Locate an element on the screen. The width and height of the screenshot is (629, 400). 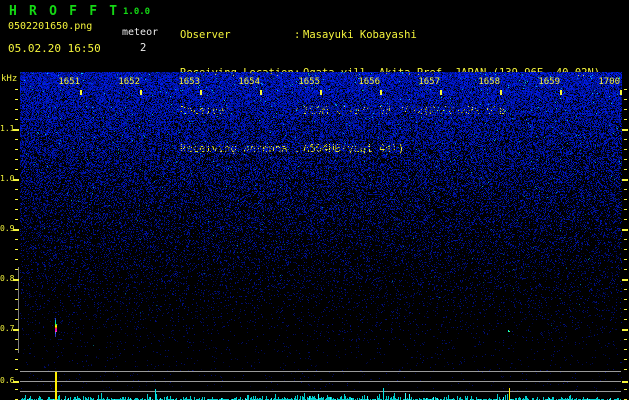
app-title: H R O F F T is located at coordinates (64, 11).